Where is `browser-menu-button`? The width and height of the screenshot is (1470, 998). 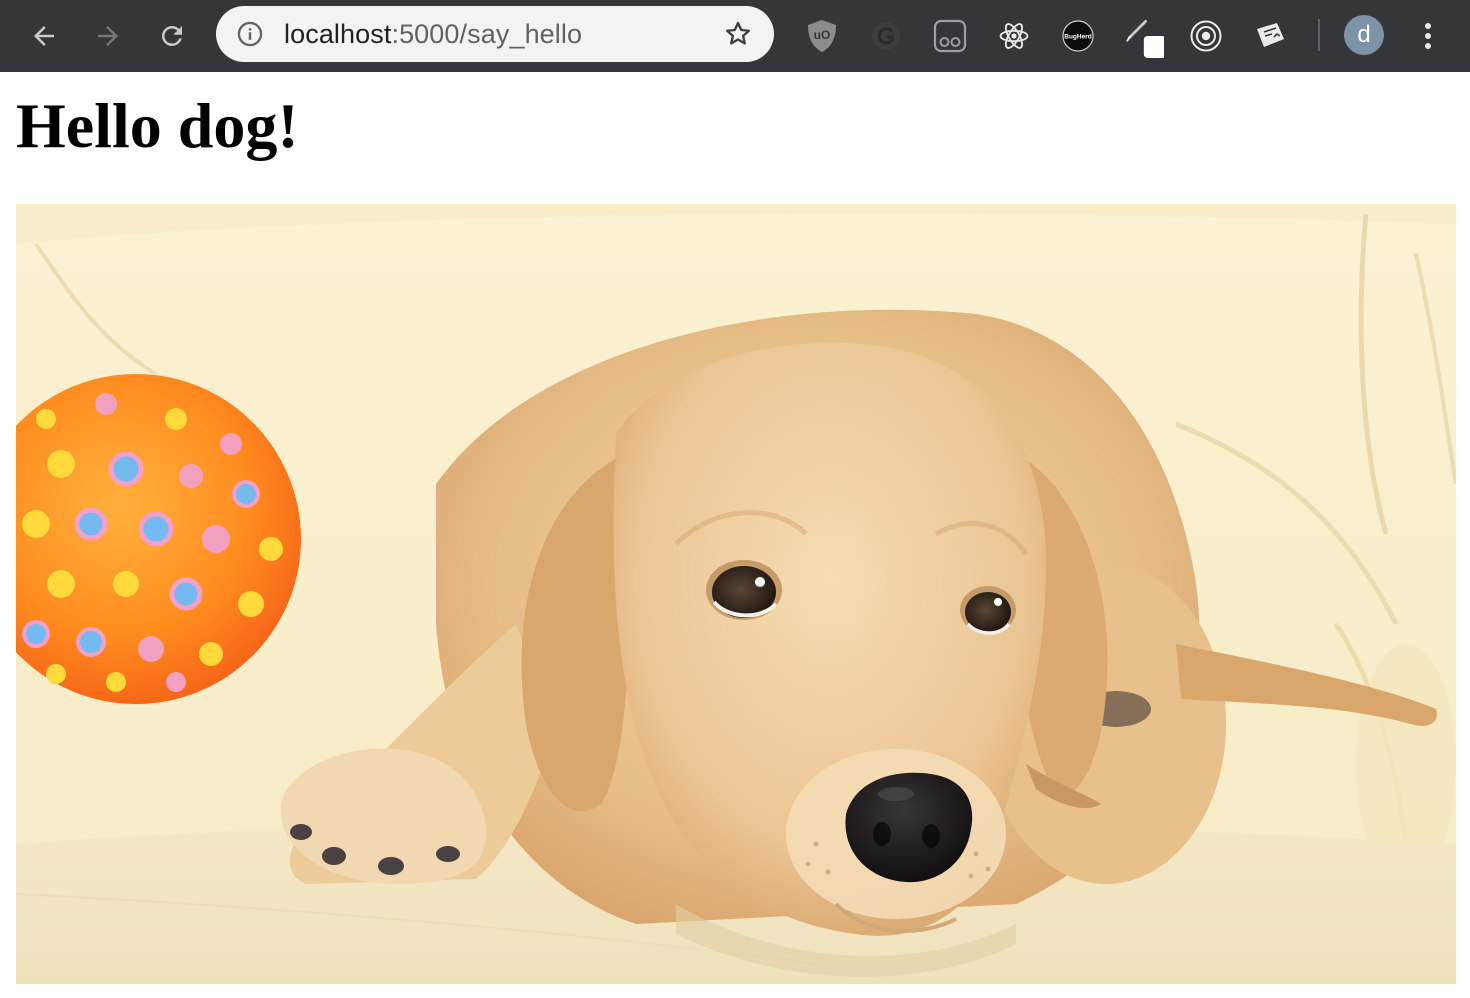
browser-menu-button is located at coordinates (1428, 36).